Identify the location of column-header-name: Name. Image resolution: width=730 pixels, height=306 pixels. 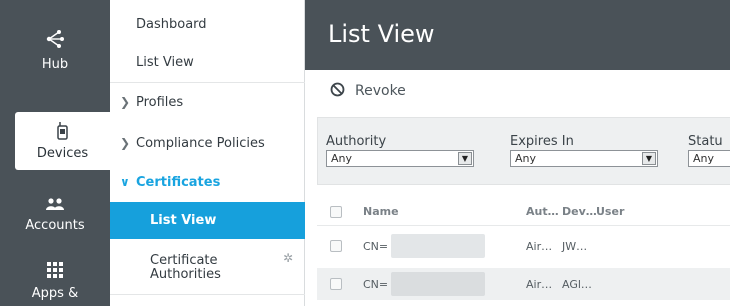
(444, 211).